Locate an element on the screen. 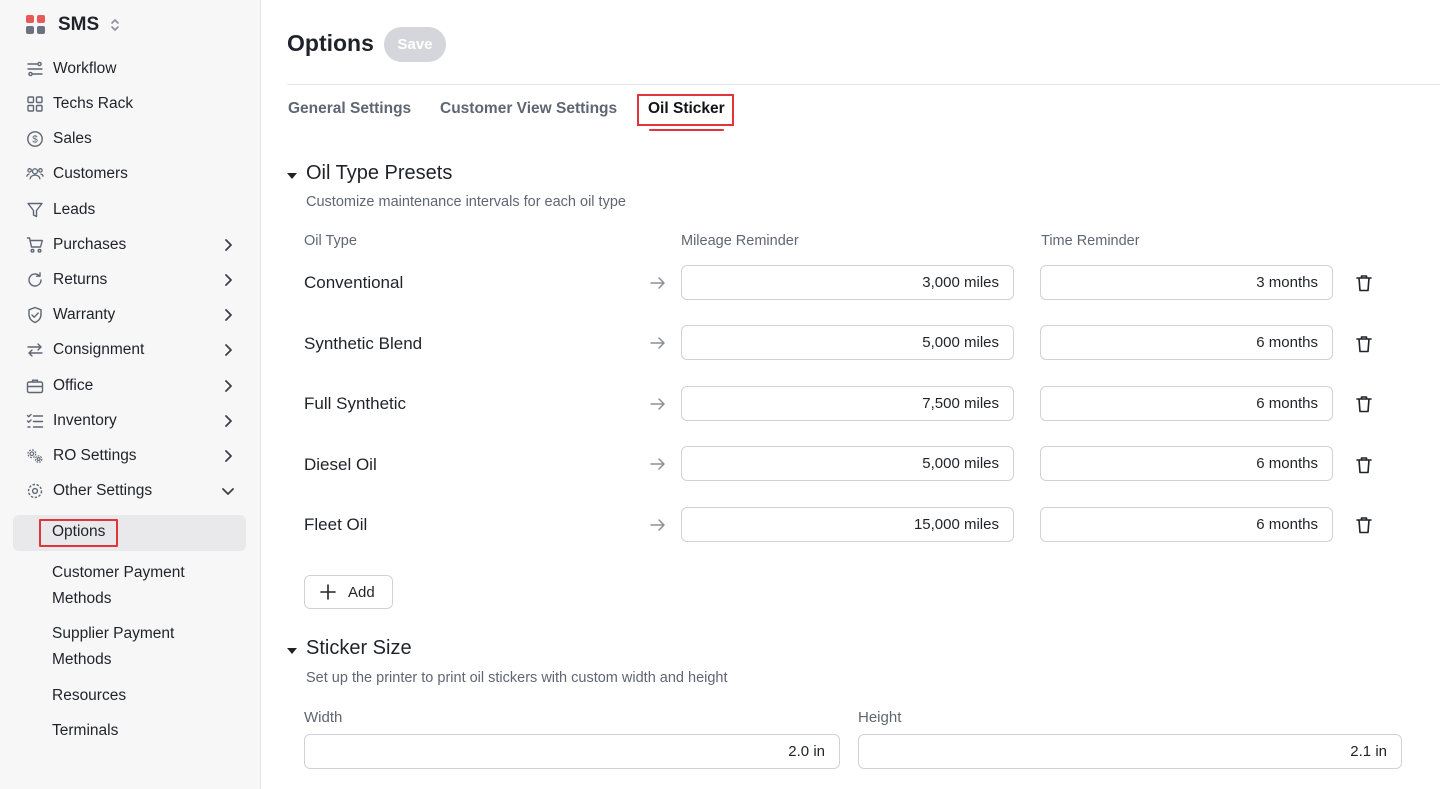  tab-oil-sticker: Oil Sticker is located at coordinates (686, 109).